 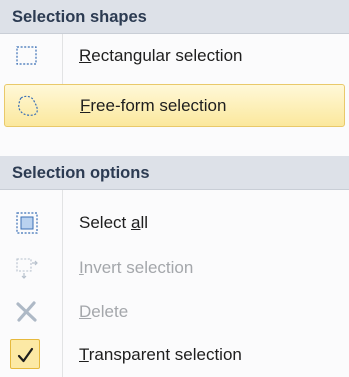 What do you see at coordinates (28, 106) in the screenshot?
I see `freeform-selection-icon` at bounding box center [28, 106].